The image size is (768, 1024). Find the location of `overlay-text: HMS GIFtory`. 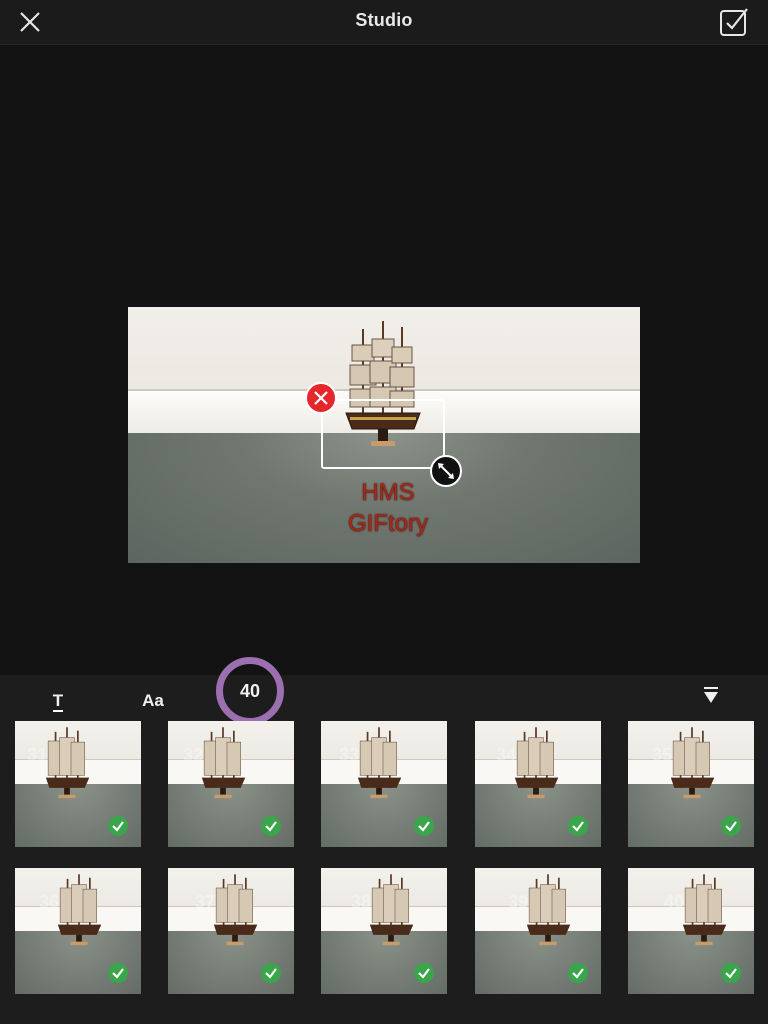

overlay-text: HMS GIFtory is located at coordinates (388, 508).